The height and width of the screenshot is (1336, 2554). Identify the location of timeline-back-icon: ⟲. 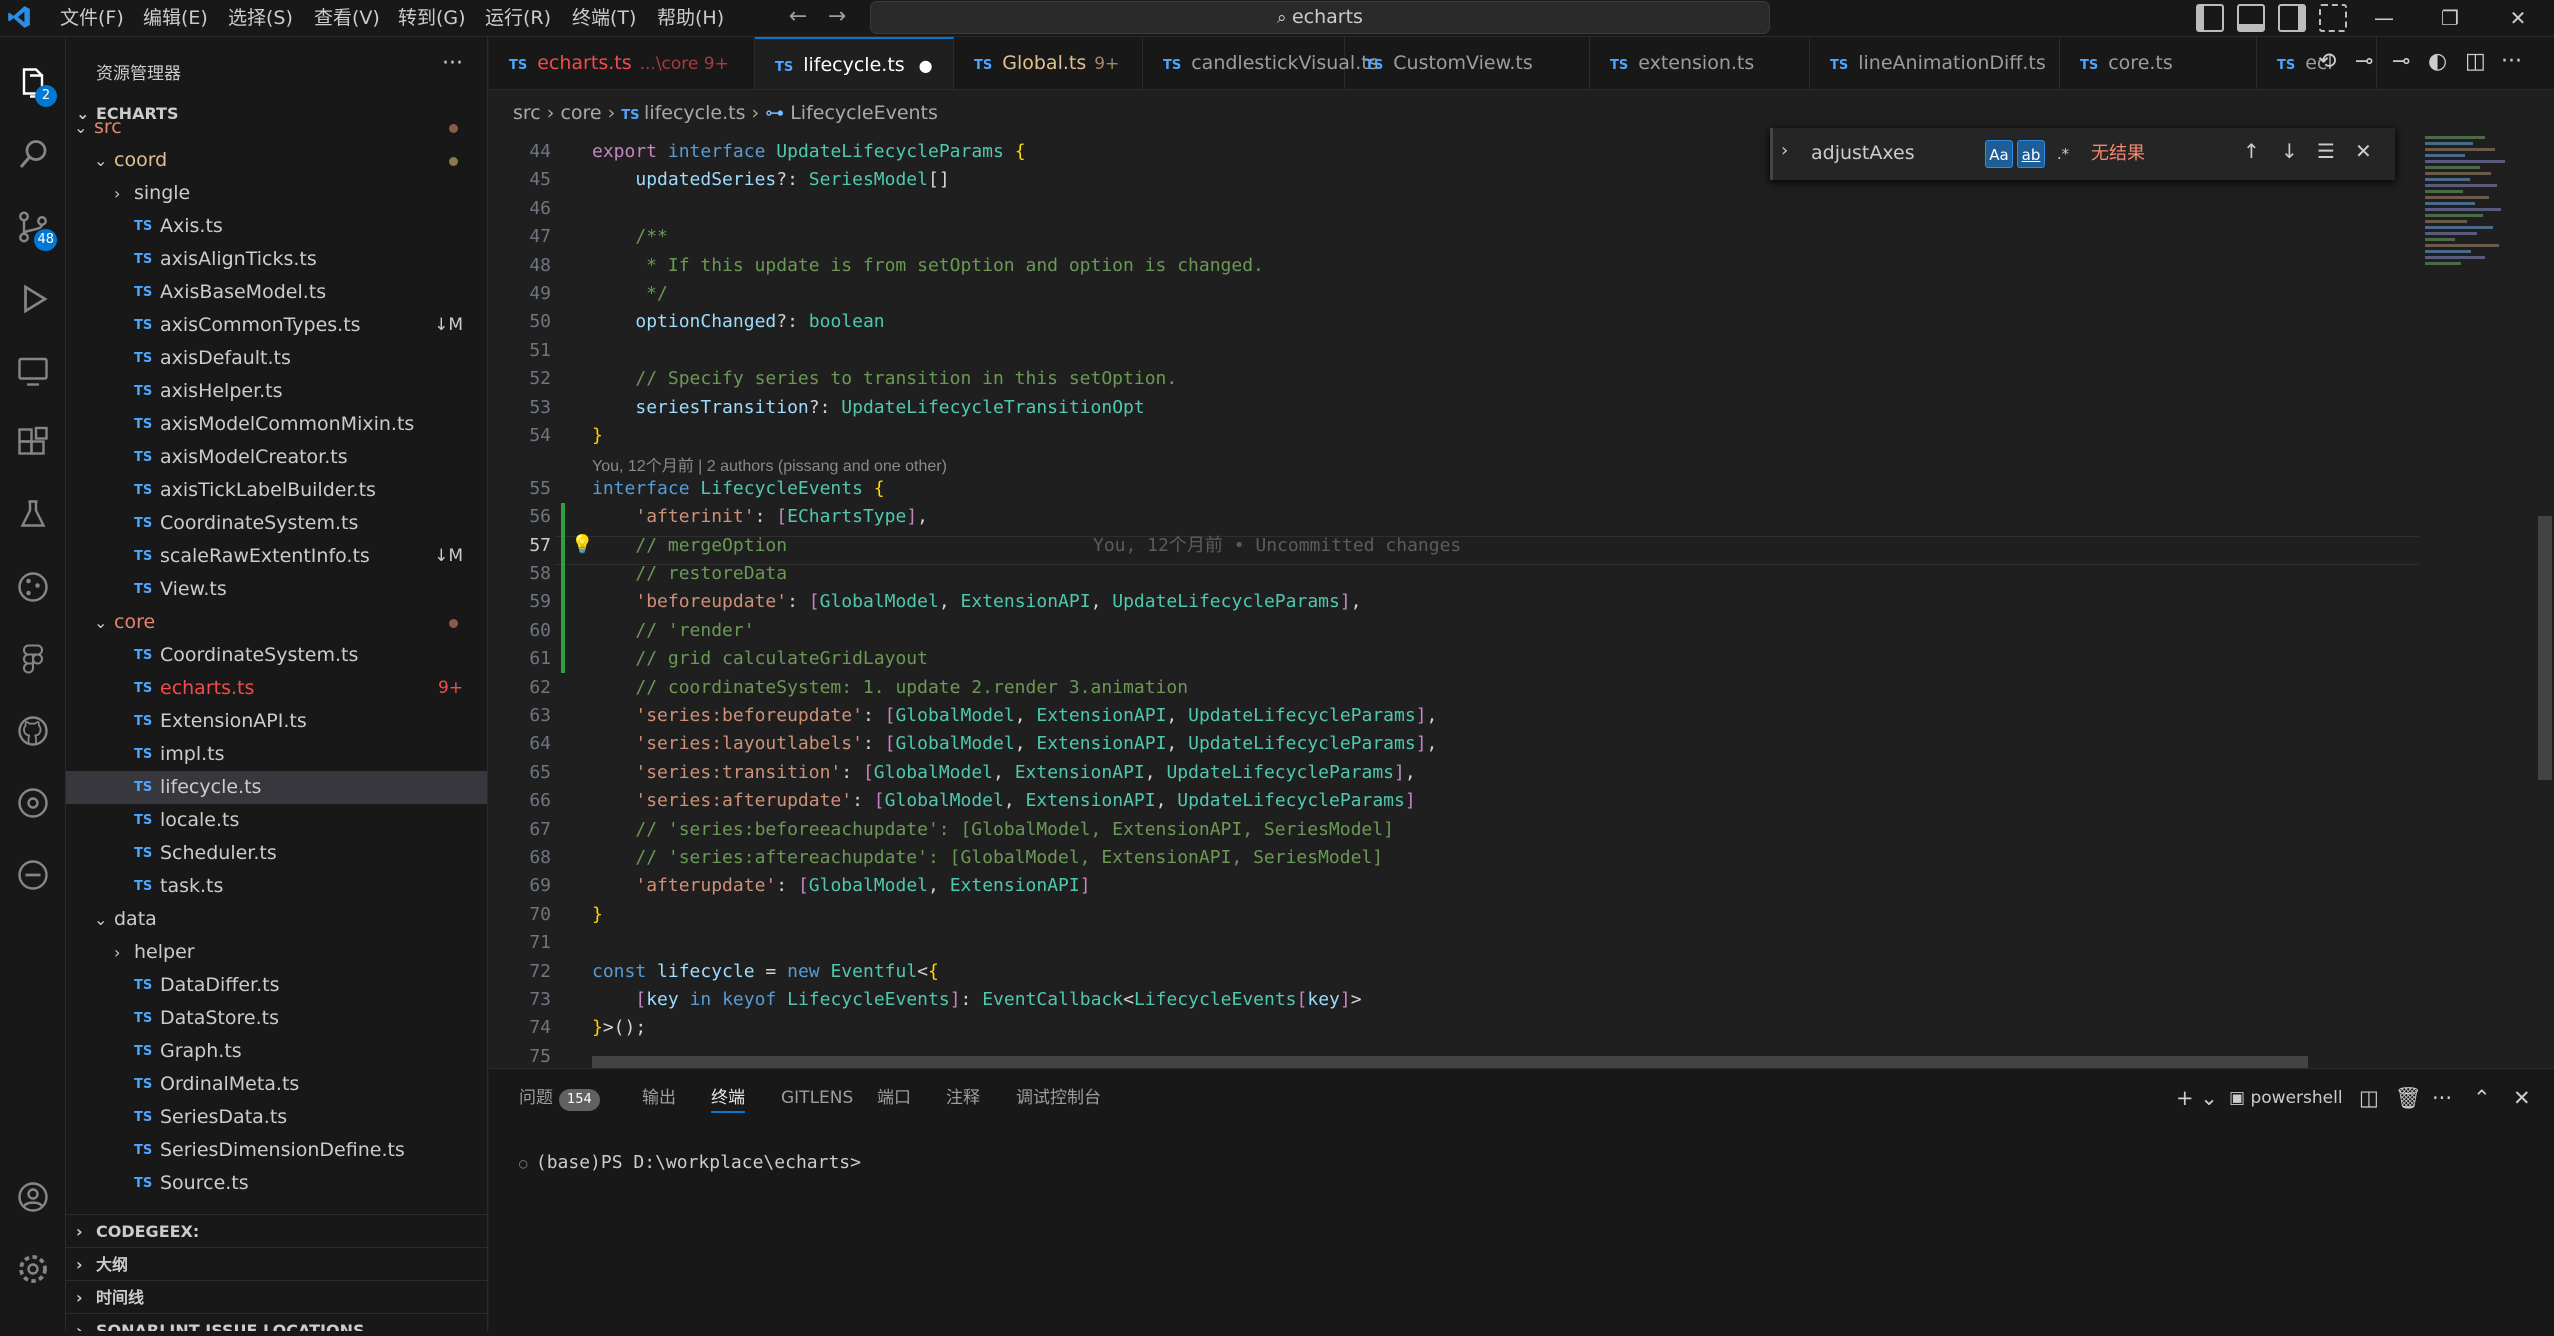
(2327, 61).